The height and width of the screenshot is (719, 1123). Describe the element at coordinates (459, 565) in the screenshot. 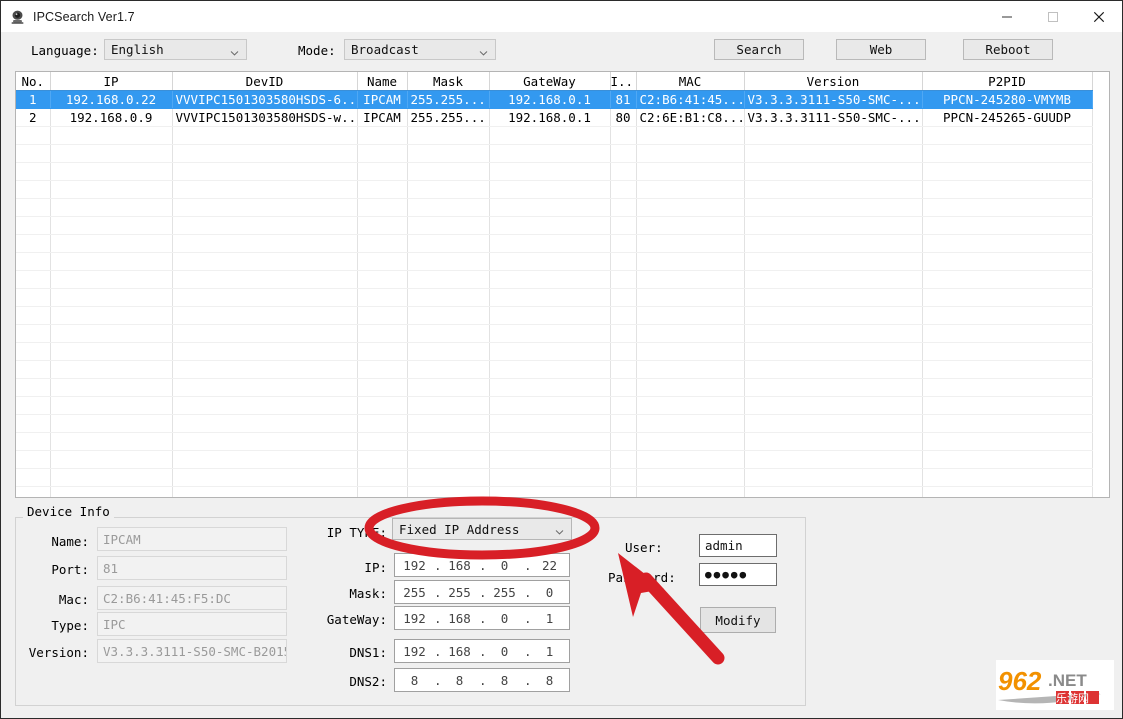

I see `ip-octet: 168` at that location.